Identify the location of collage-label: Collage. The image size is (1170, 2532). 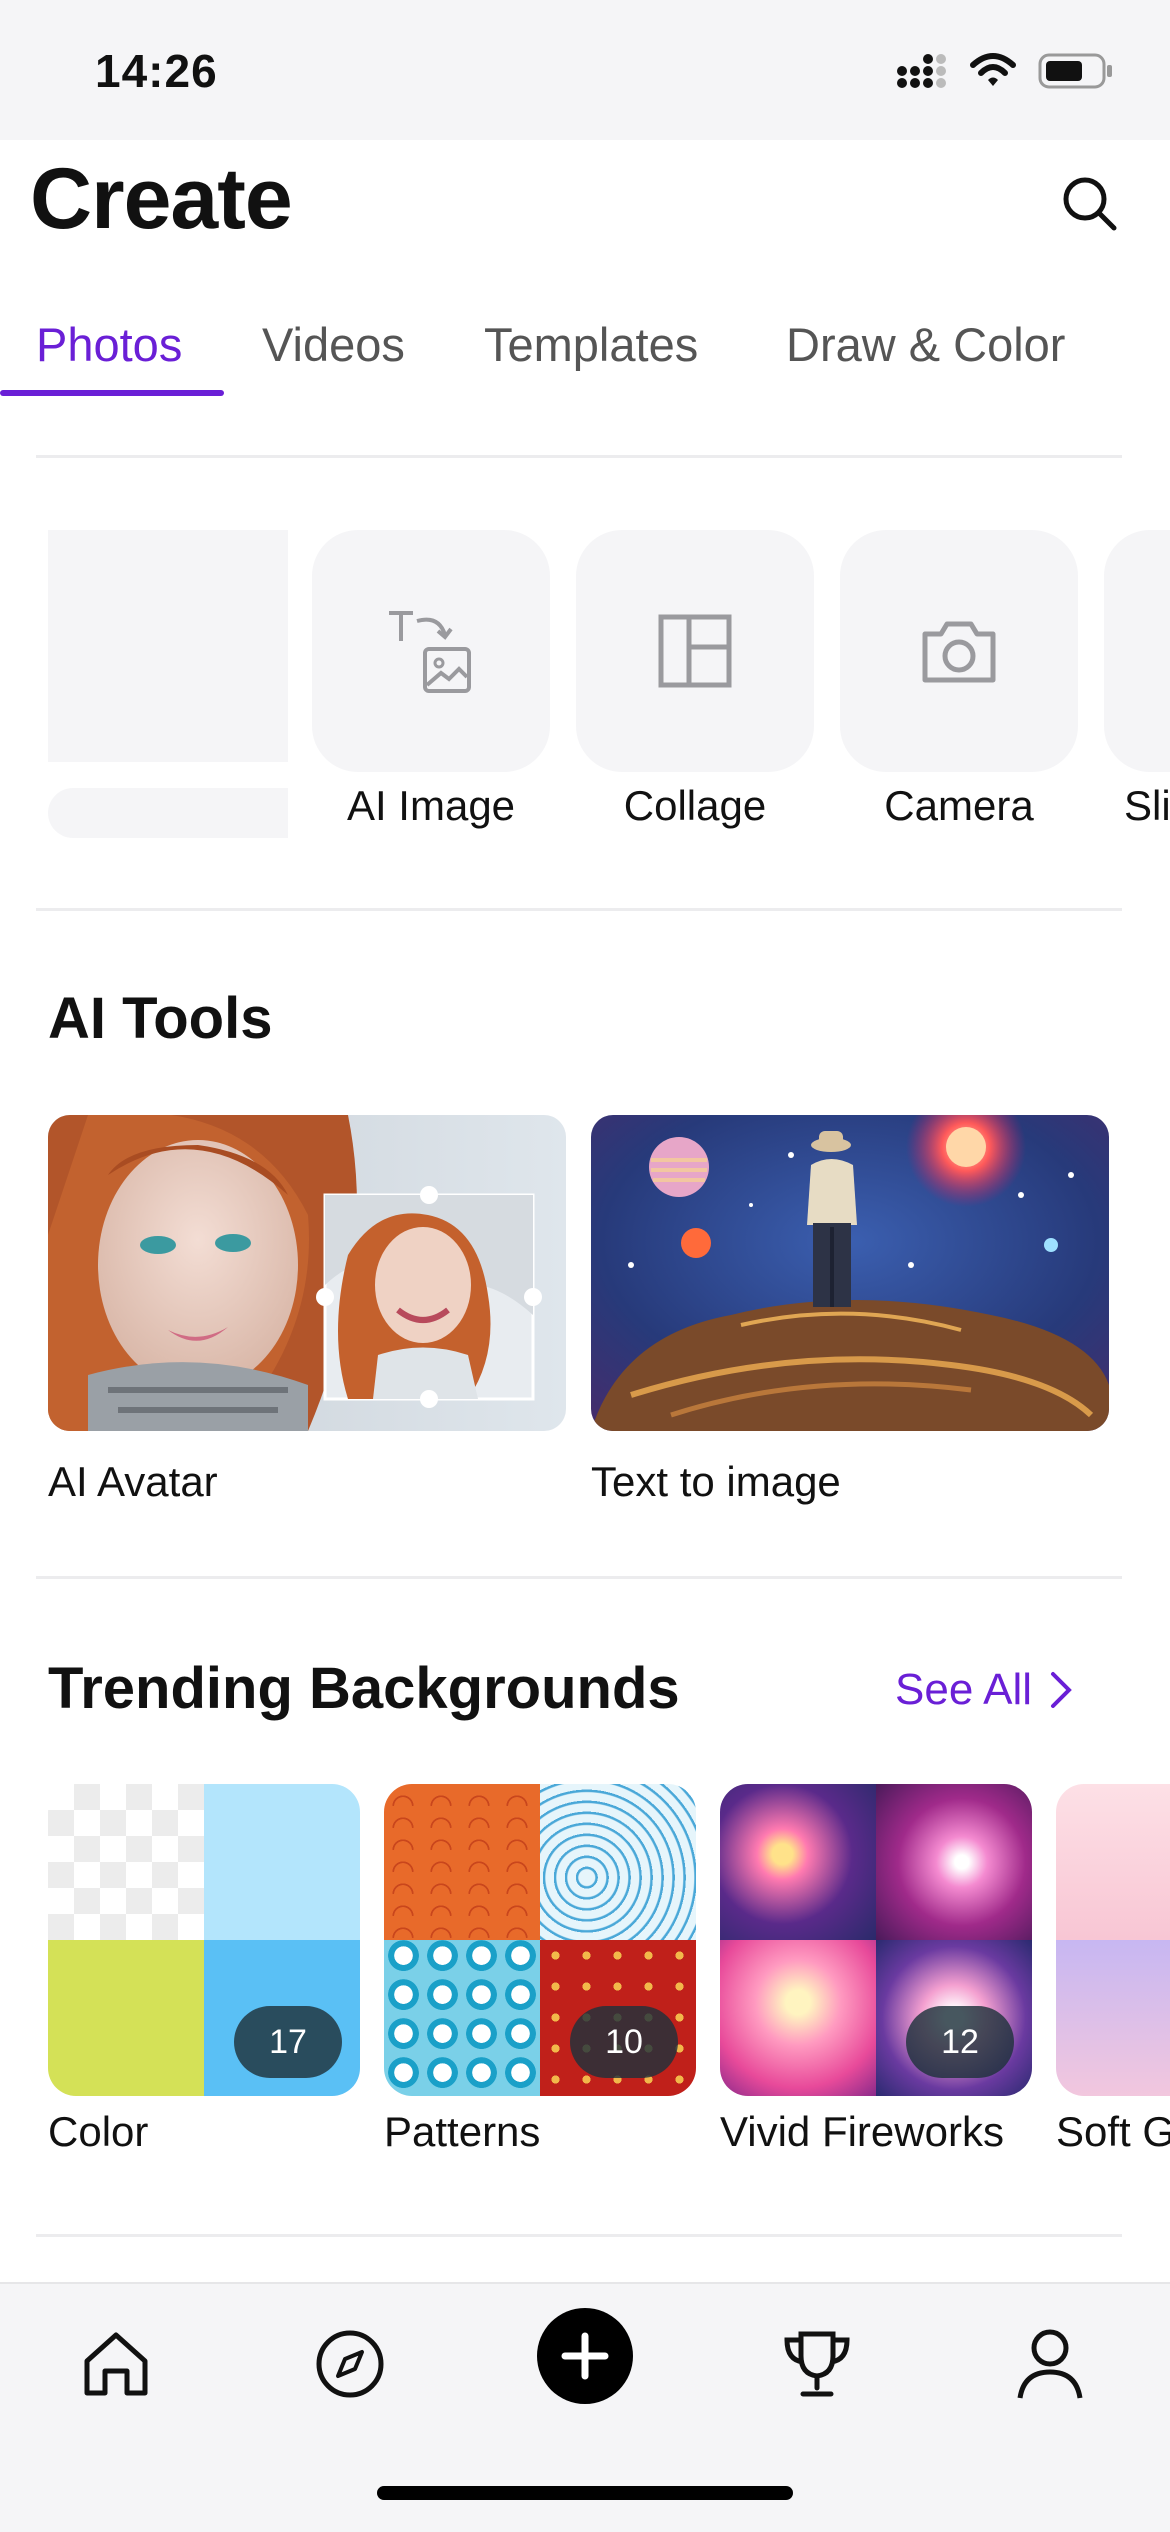
(695, 805).